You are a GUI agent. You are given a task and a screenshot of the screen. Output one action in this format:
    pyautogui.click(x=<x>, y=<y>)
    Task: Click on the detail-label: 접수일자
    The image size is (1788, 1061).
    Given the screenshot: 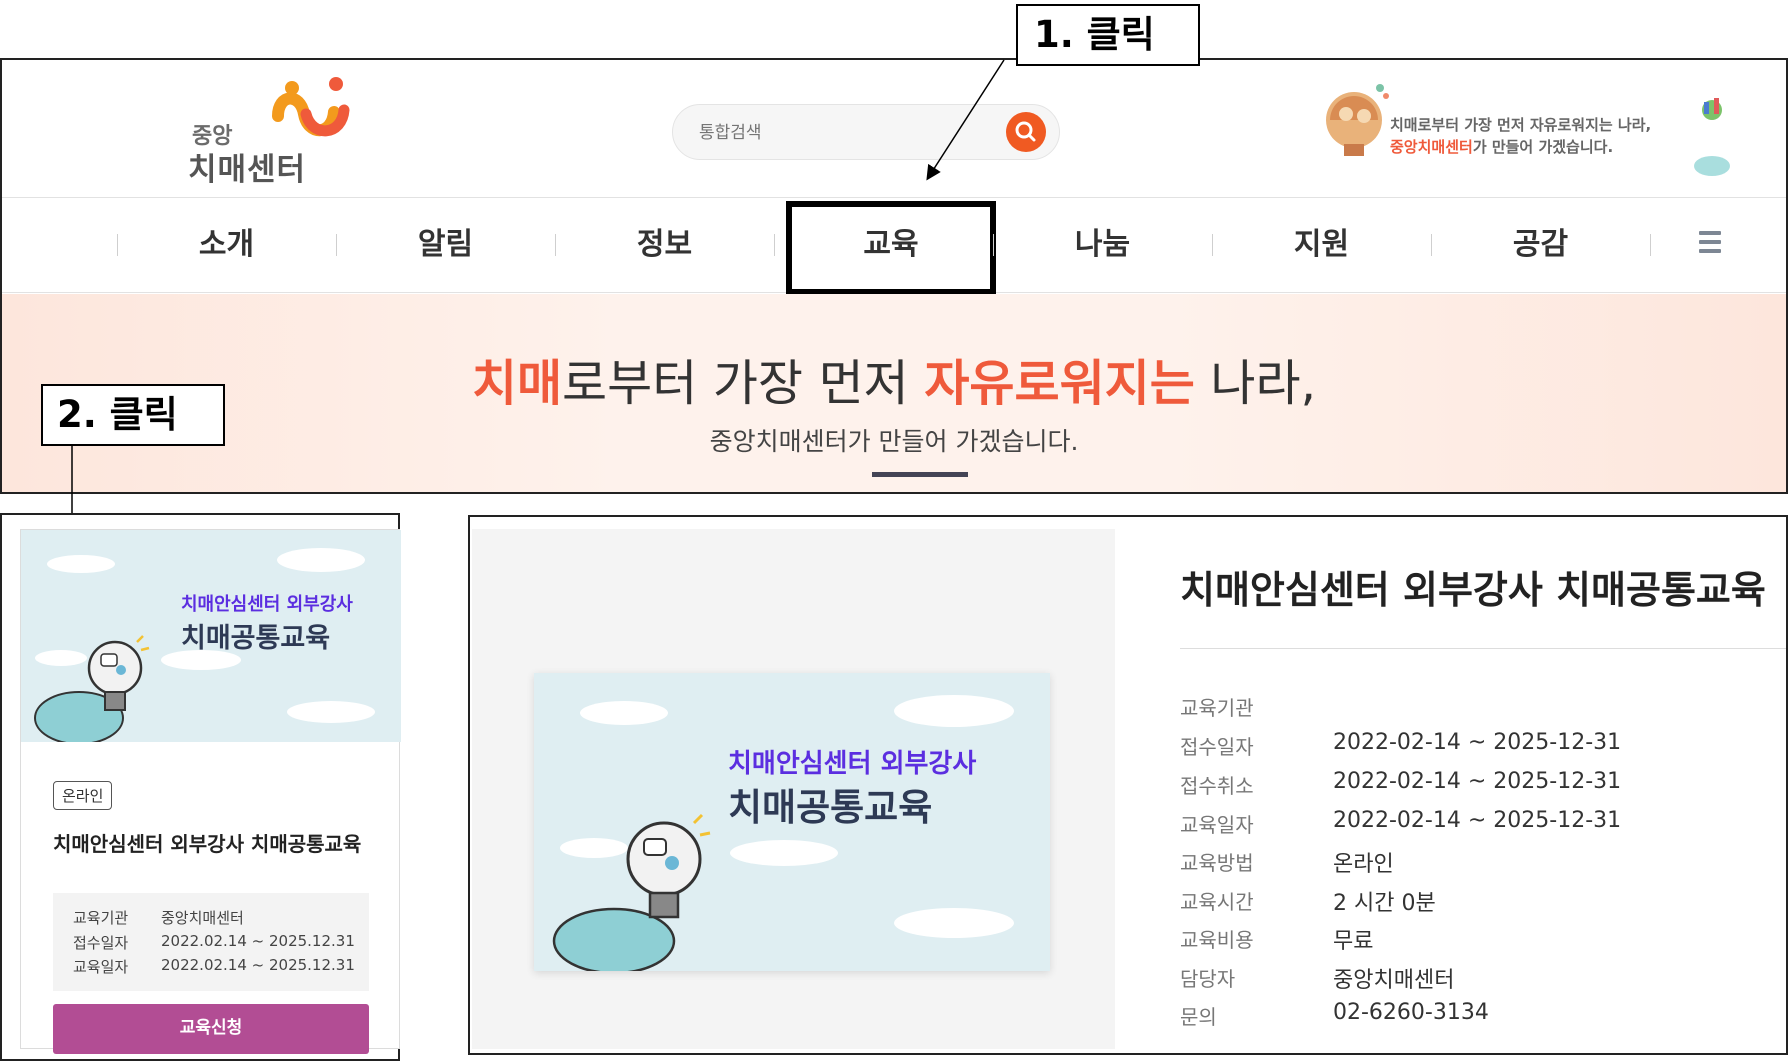 What is the action you would take?
    pyautogui.click(x=1217, y=747)
    